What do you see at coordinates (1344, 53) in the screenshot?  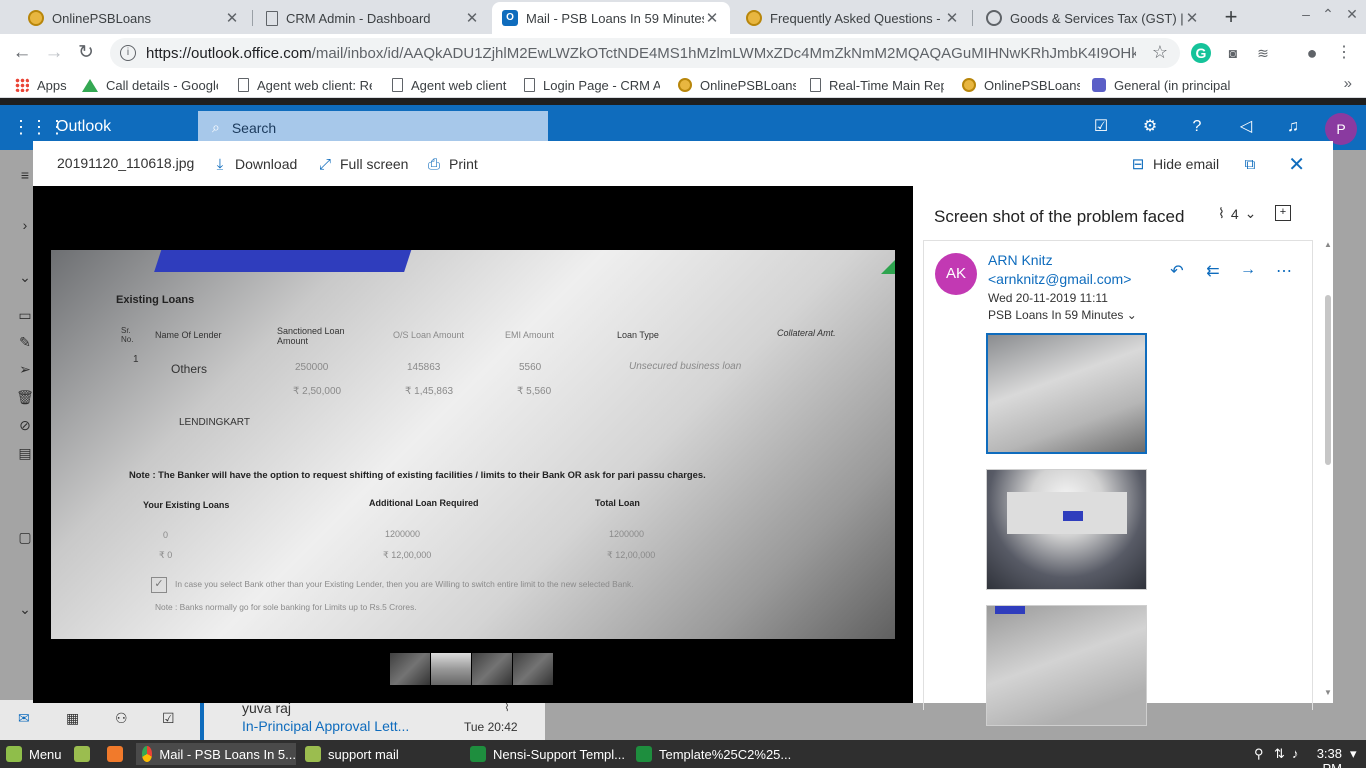 I see `more-menu-icon: ⋮` at bounding box center [1344, 53].